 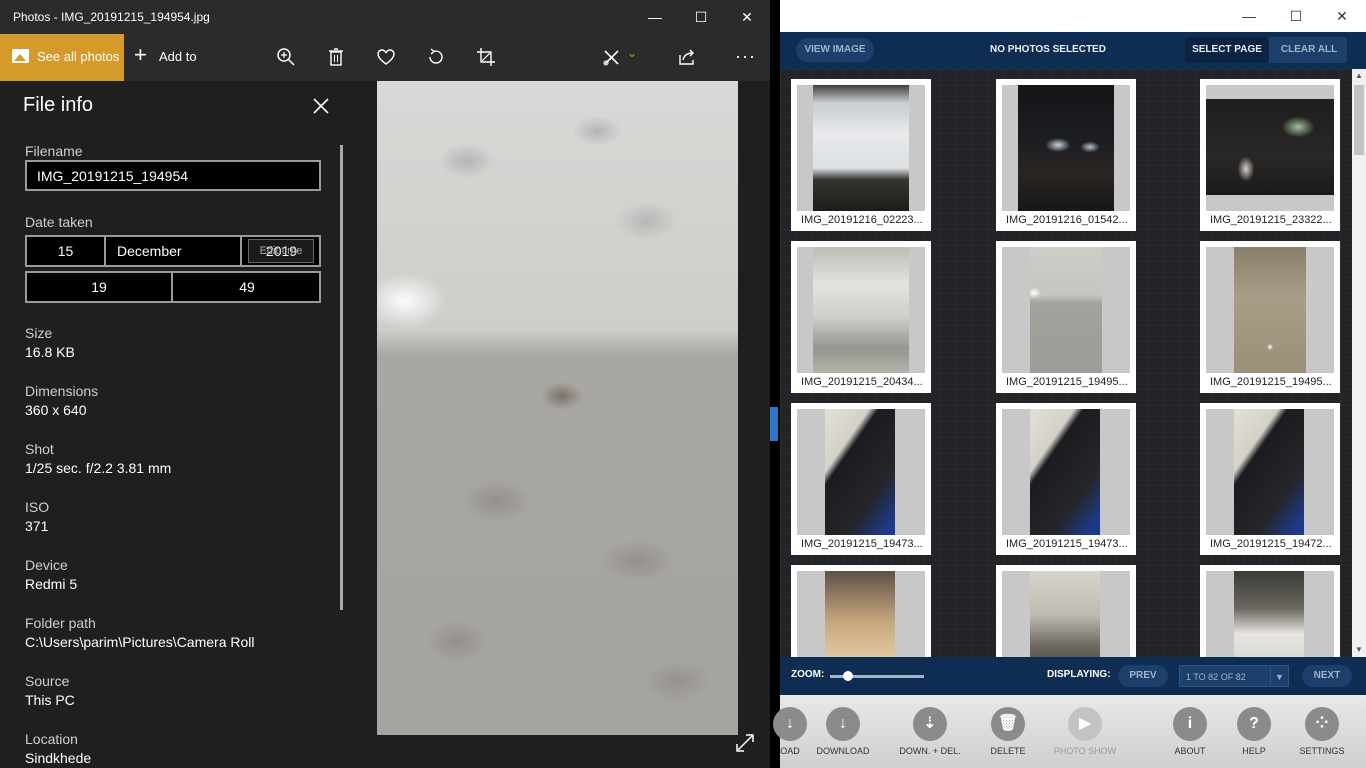 I want to click on more-icon: ···, so click(x=746, y=56).